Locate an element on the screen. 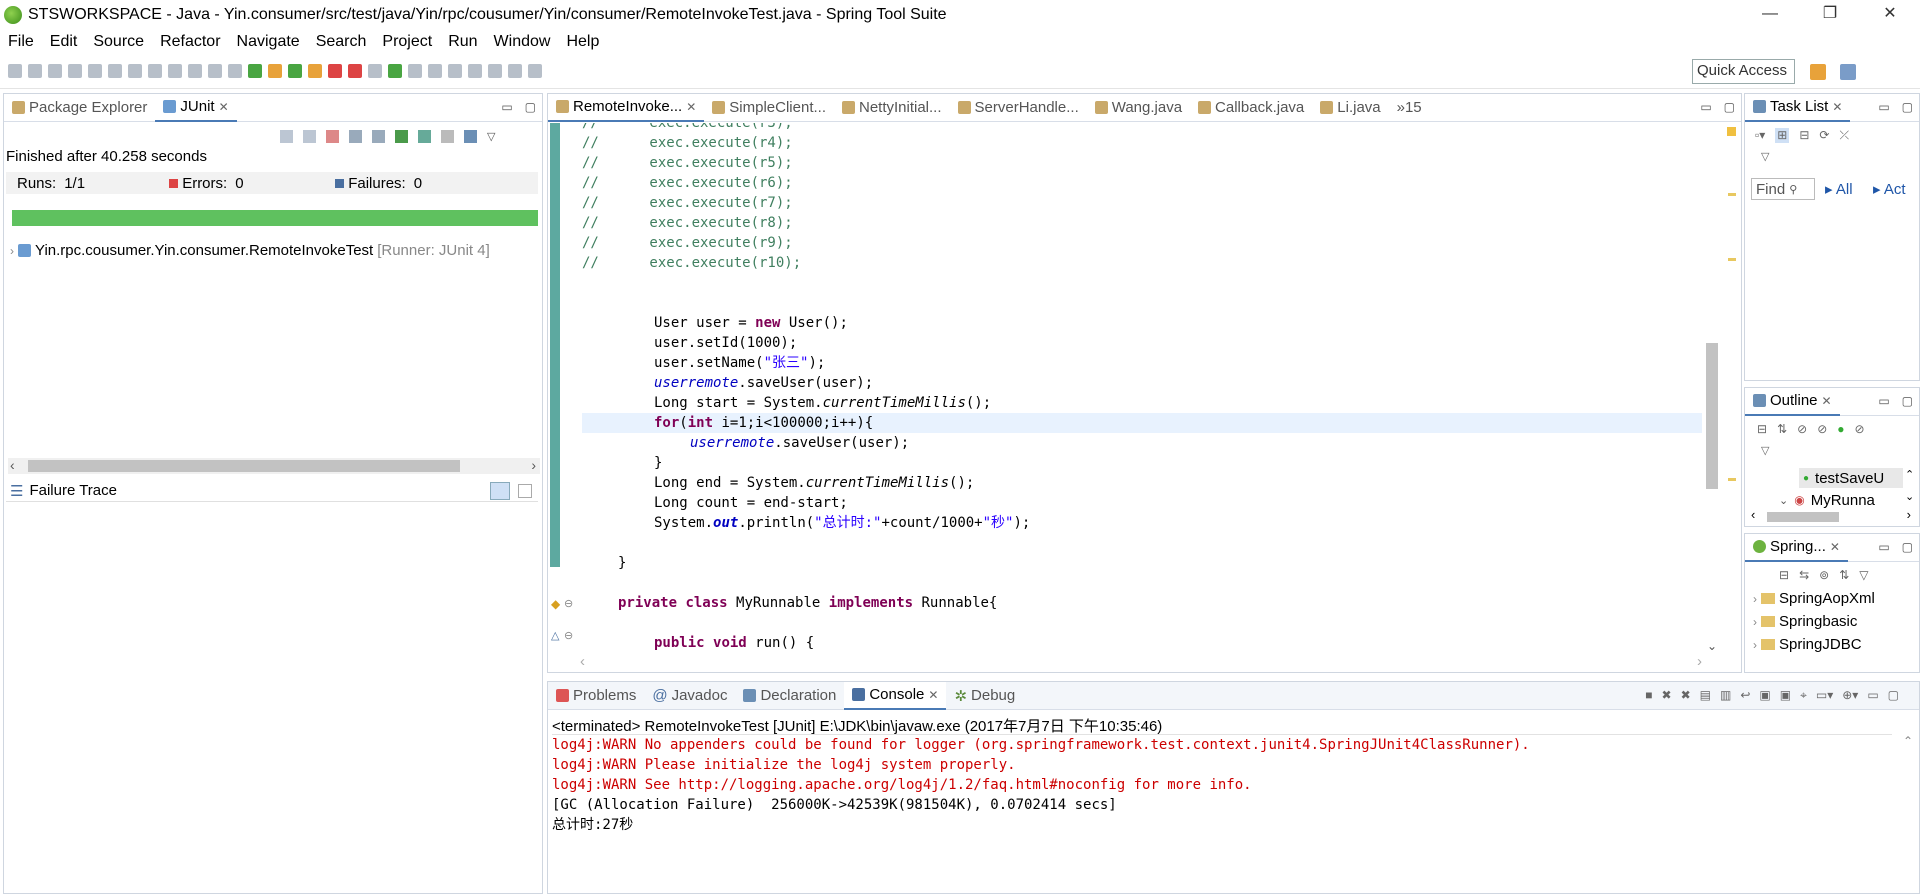  tab-declaration: Declaration is located at coordinates (789, 696).